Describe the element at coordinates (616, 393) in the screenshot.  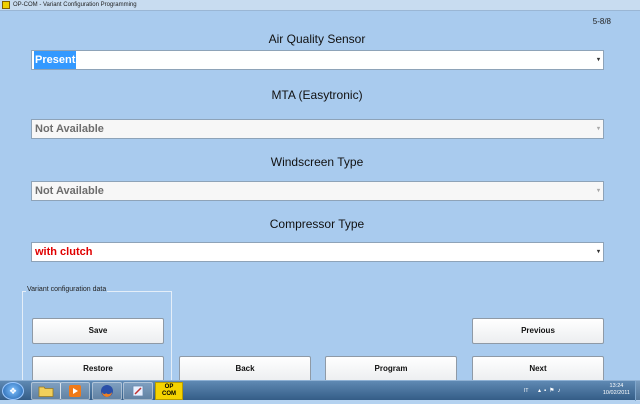
I see `clock-date: 10/02/2011` at that location.